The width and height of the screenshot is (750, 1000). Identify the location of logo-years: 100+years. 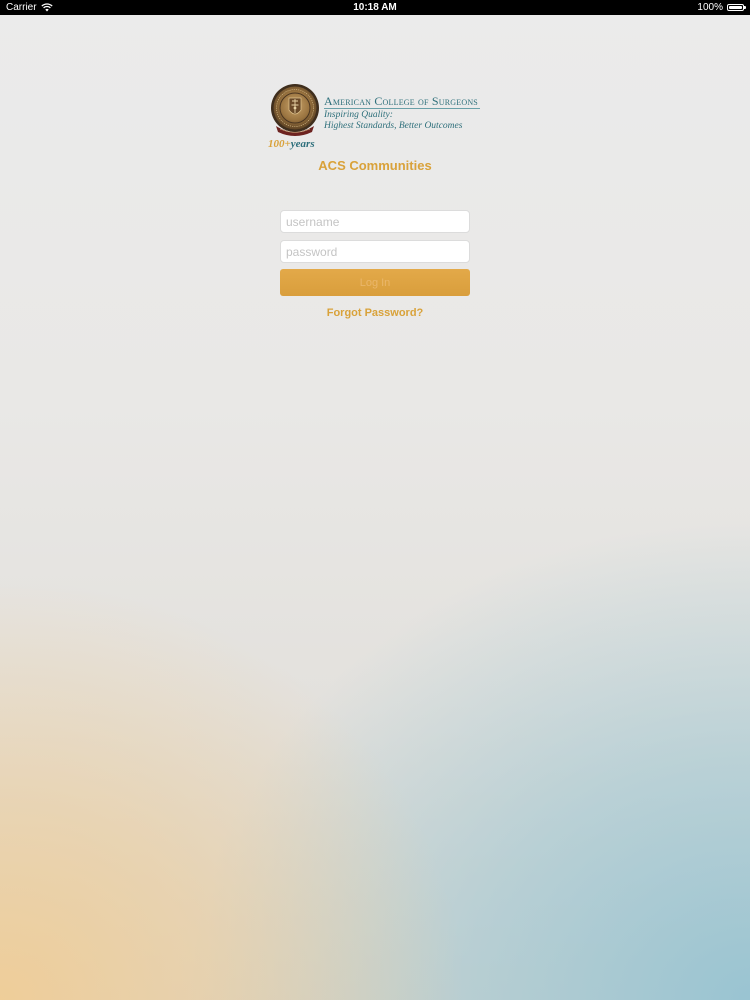
(291, 144).